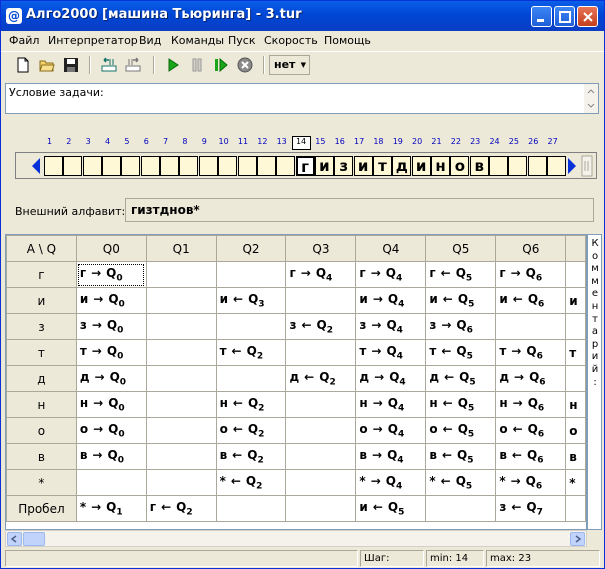 The height and width of the screenshot is (569, 605). What do you see at coordinates (302, 16) in the screenshot?
I see `title-bar: @ Алго2000 [машина Тьюринга] - 3.tur` at bounding box center [302, 16].